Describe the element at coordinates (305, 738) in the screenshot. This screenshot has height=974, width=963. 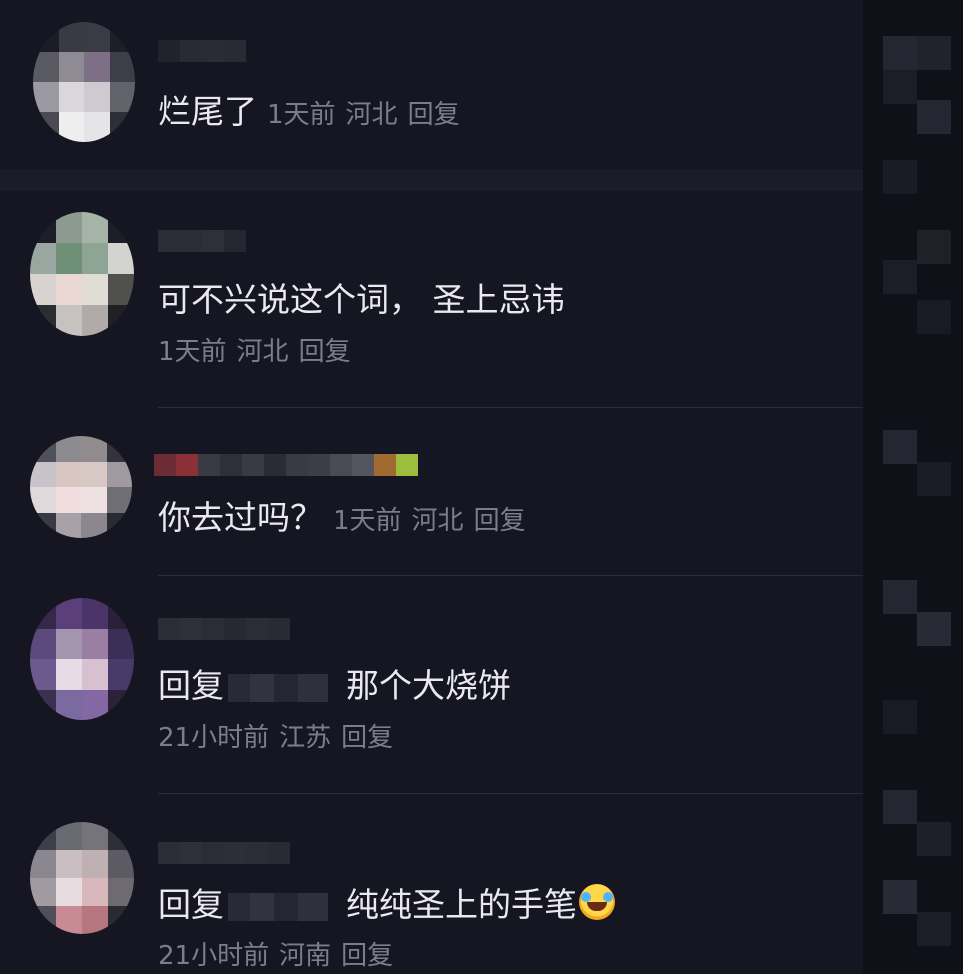
I see `comment-location: 江苏` at that location.